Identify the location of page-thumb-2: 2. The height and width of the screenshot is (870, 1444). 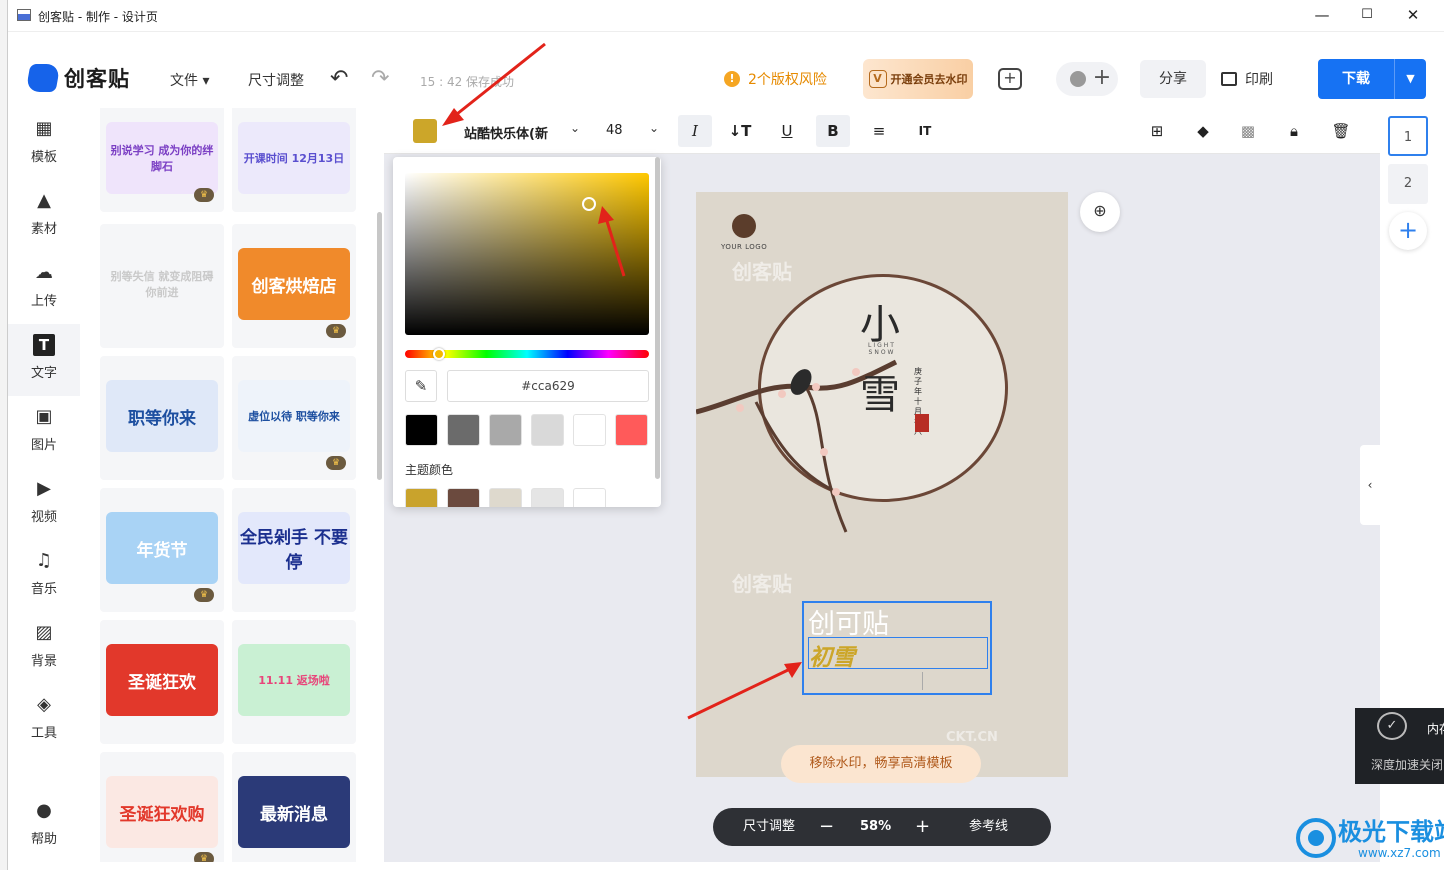
(1408, 184).